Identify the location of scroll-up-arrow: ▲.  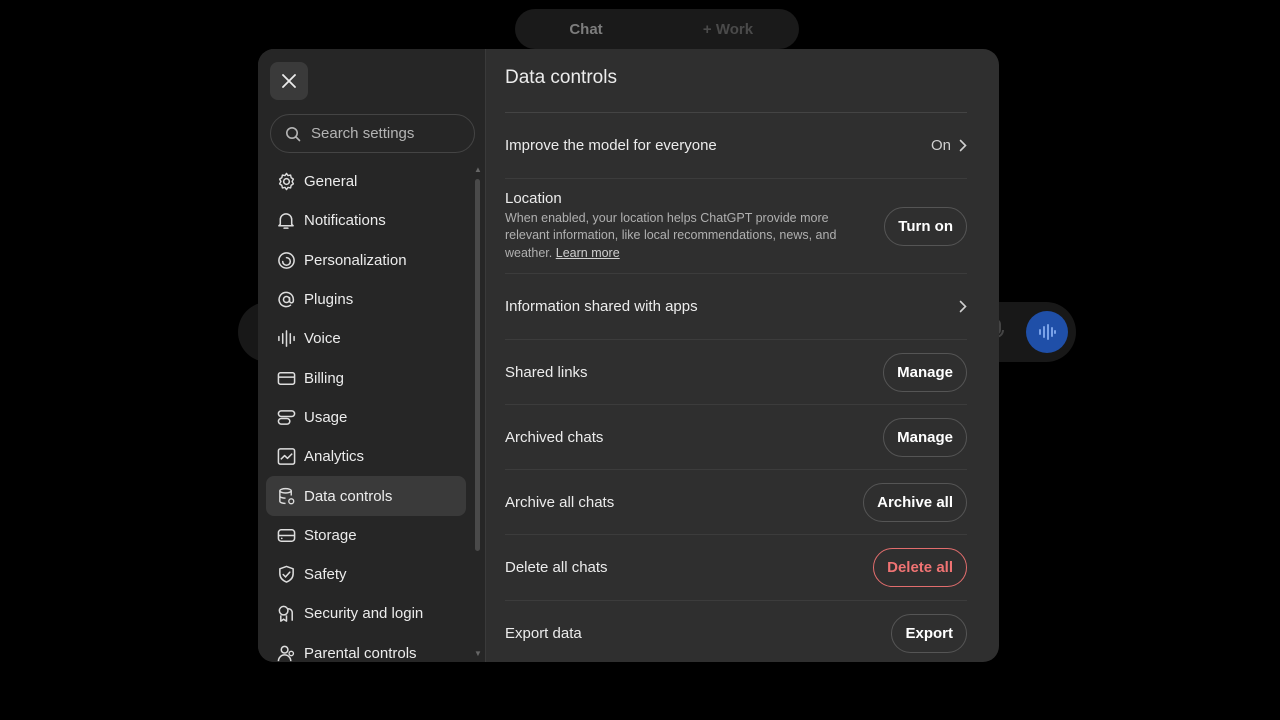
(478, 169).